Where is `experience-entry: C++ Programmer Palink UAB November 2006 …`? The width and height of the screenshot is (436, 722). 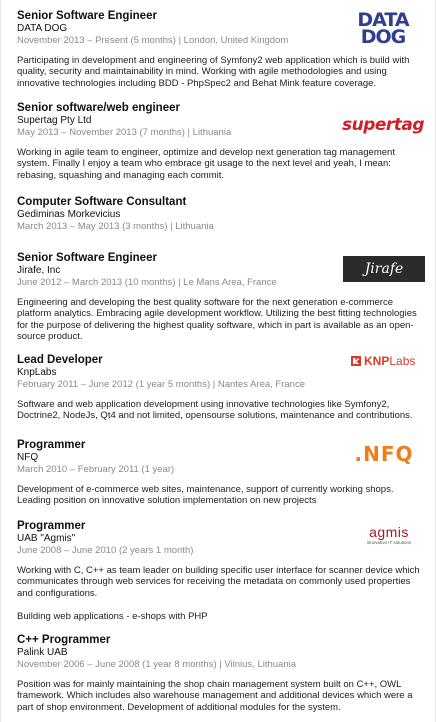
experience-entry: C++ Programmer Palink UAB November 2006 … is located at coordinates (221, 673).